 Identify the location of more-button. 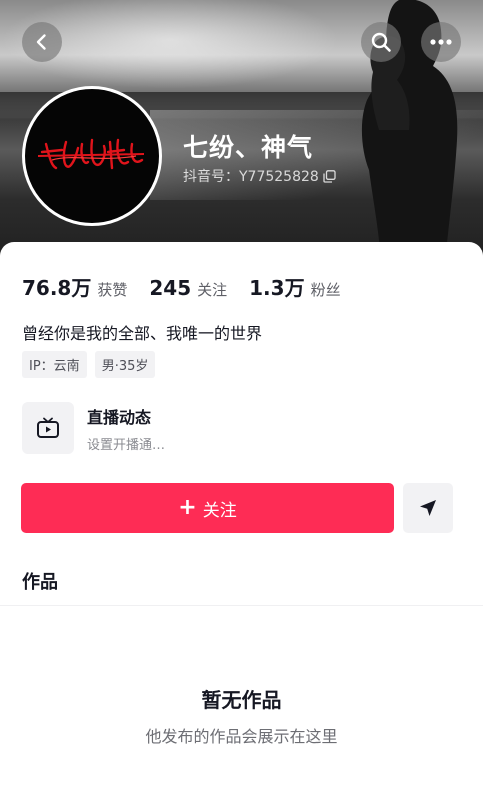
(441, 42).